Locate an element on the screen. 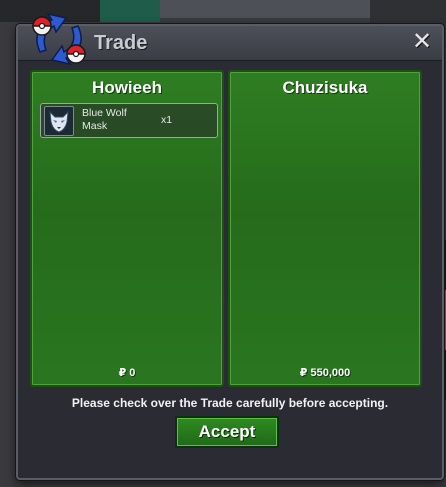 The width and height of the screenshot is (446, 487). trade-item-slot: Blue Wolf Mask x1 is located at coordinates (129, 120).